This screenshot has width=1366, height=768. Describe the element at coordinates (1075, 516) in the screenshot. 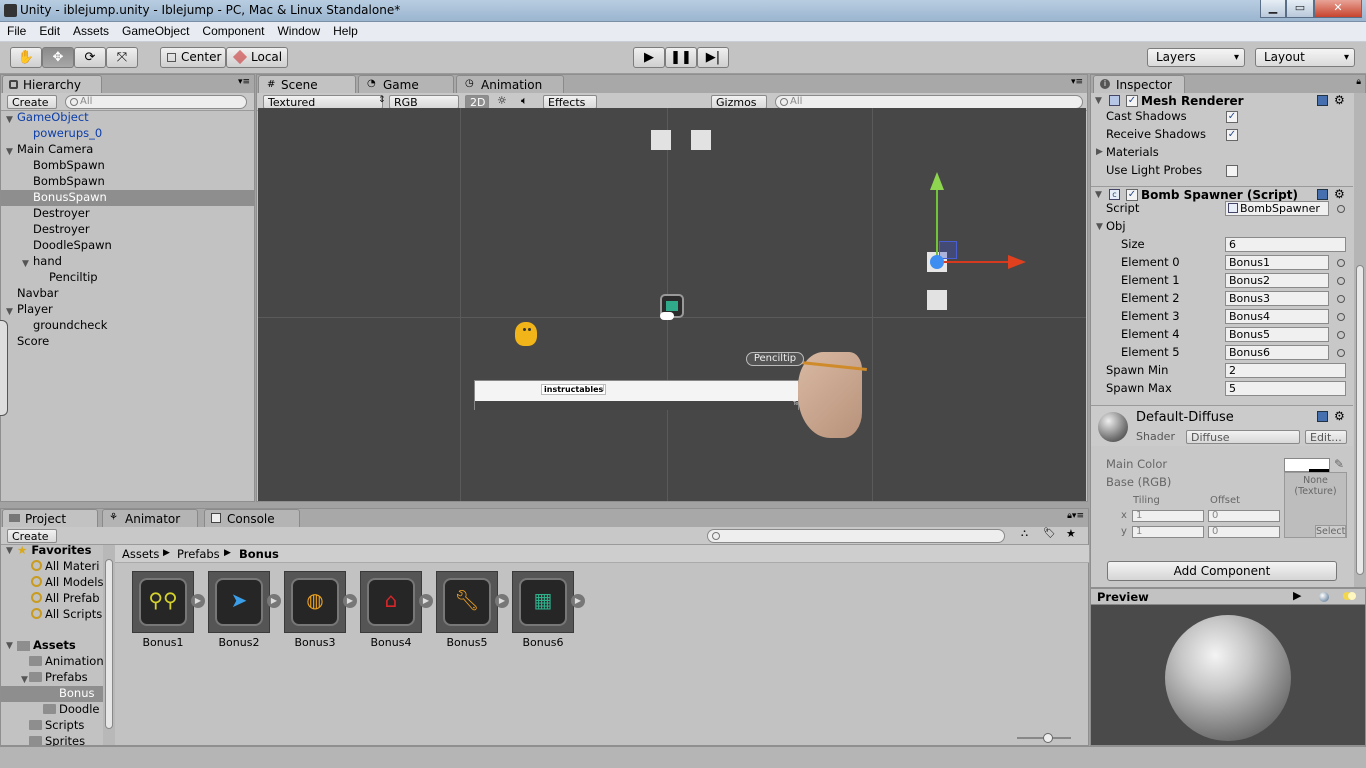

I see `project-lock-icon: 🔒︎▾≡` at that location.